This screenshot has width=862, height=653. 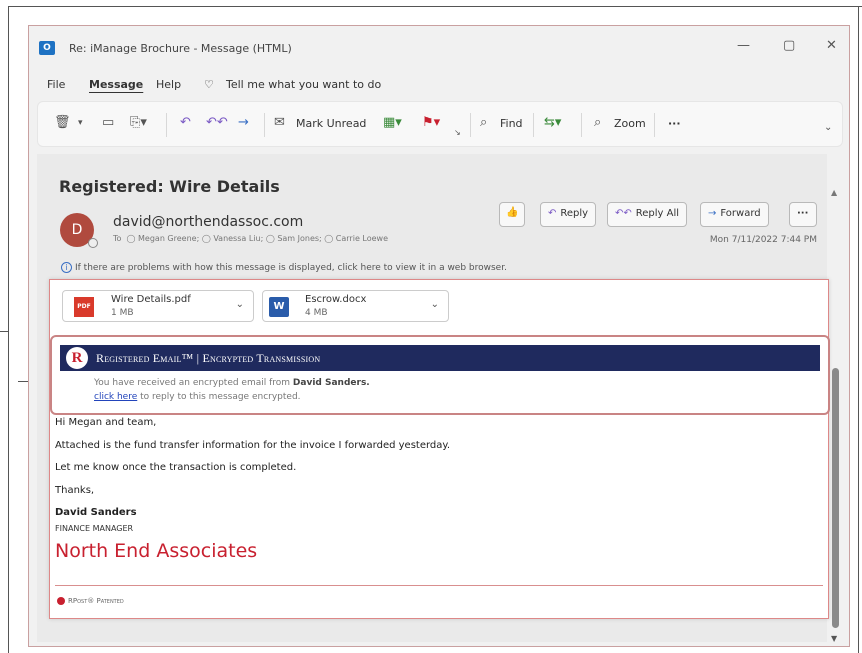 What do you see at coordinates (674, 123) in the screenshot?
I see `more-options-button: ···` at bounding box center [674, 123].